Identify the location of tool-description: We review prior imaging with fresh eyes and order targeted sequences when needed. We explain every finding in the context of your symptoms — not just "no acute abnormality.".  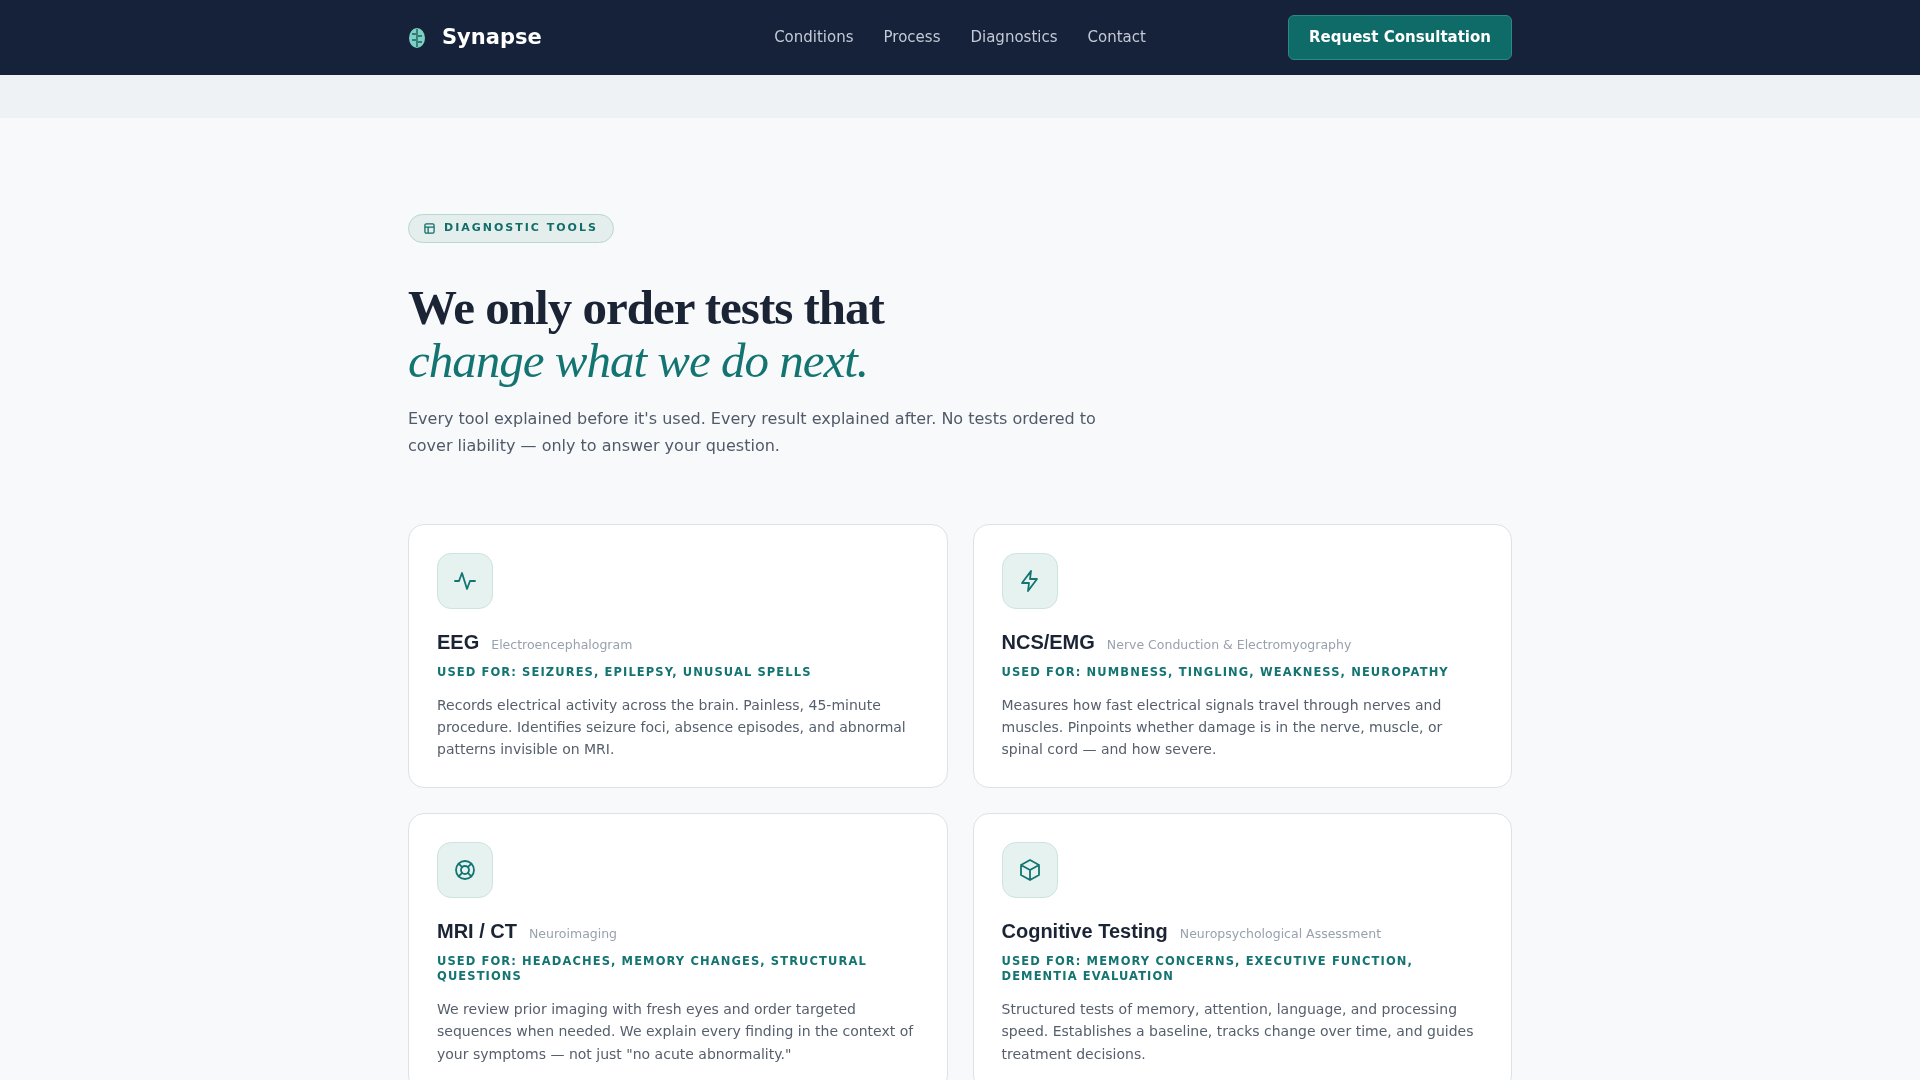
(676, 1031).